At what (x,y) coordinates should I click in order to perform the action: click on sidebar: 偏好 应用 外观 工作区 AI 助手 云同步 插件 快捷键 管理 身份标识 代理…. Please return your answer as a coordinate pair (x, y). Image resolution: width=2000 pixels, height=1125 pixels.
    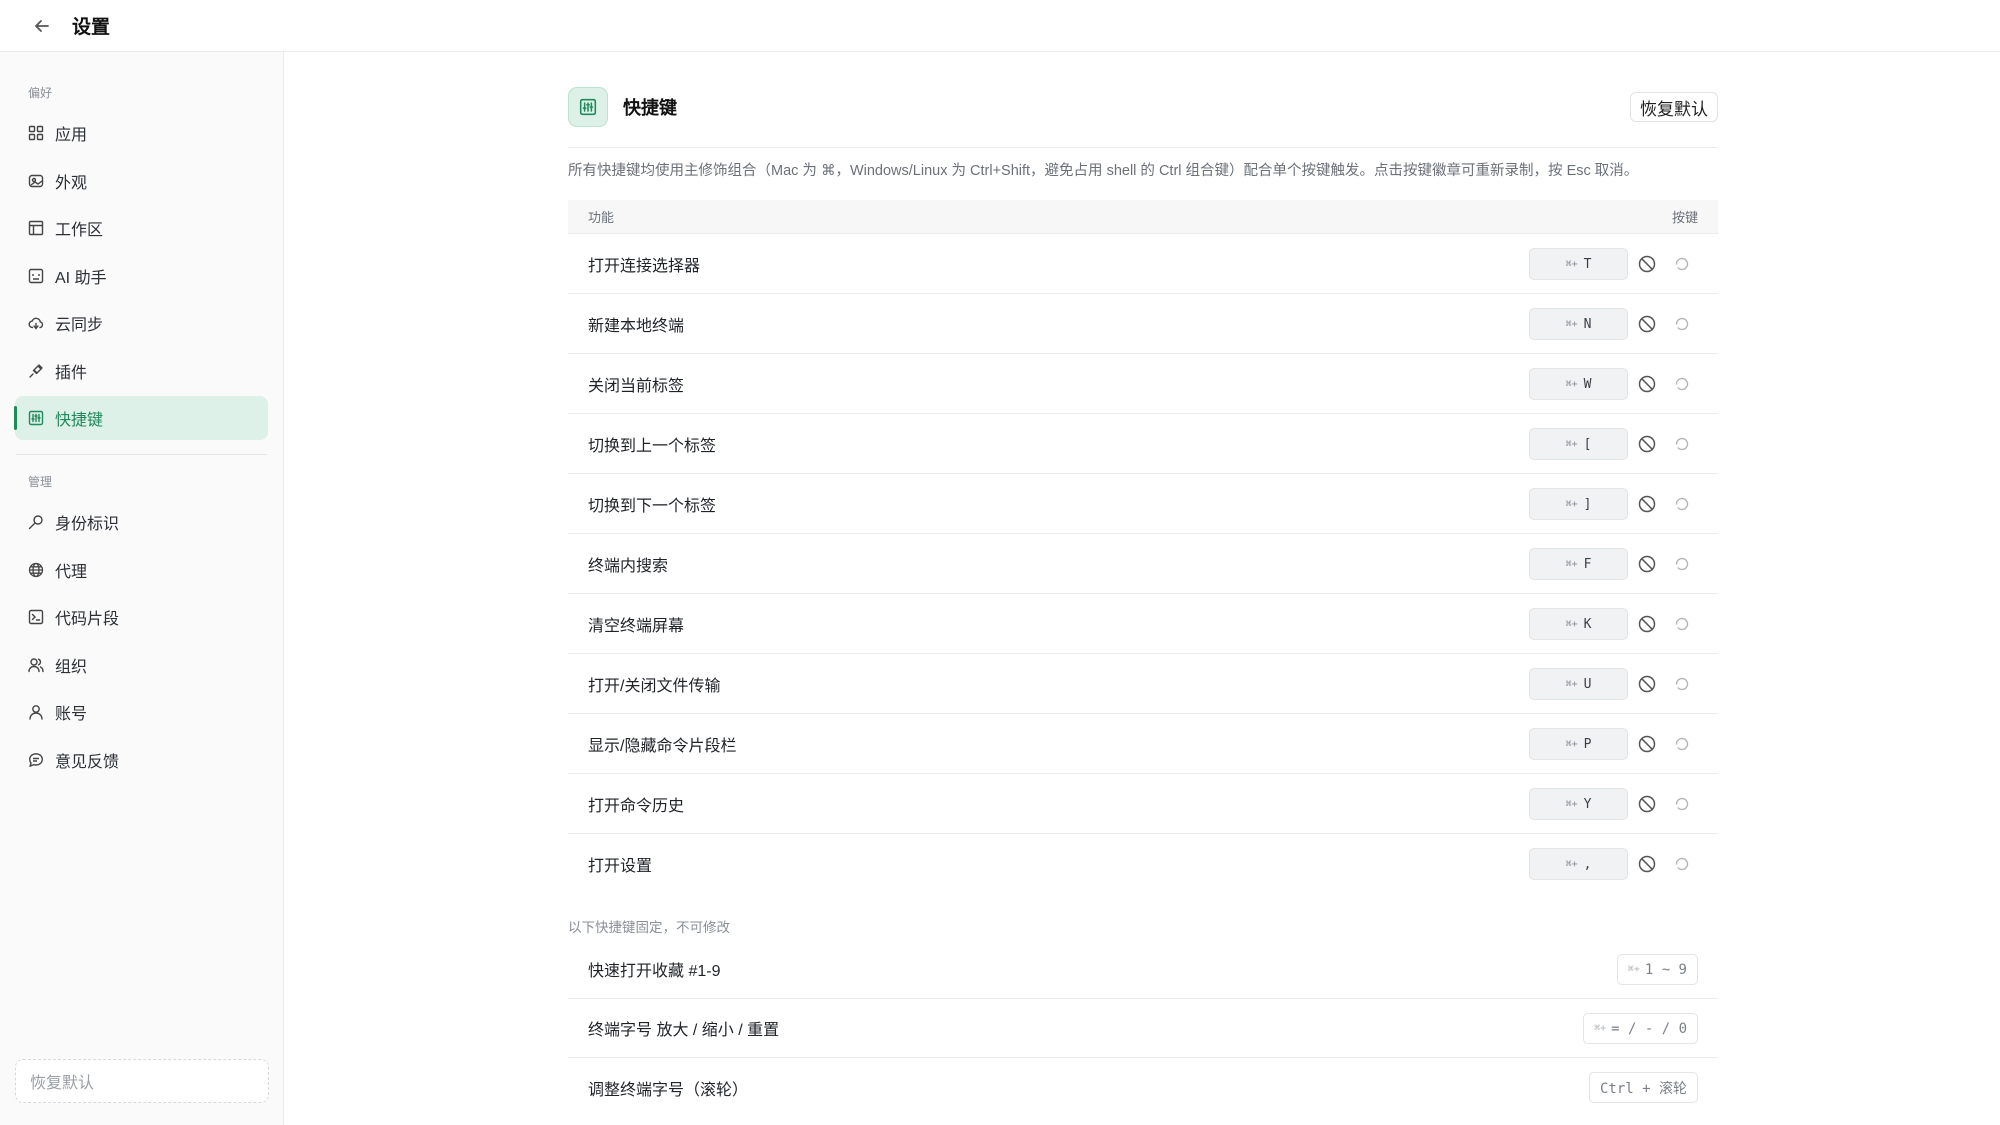
    Looking at the image, I should click on (142, 588).